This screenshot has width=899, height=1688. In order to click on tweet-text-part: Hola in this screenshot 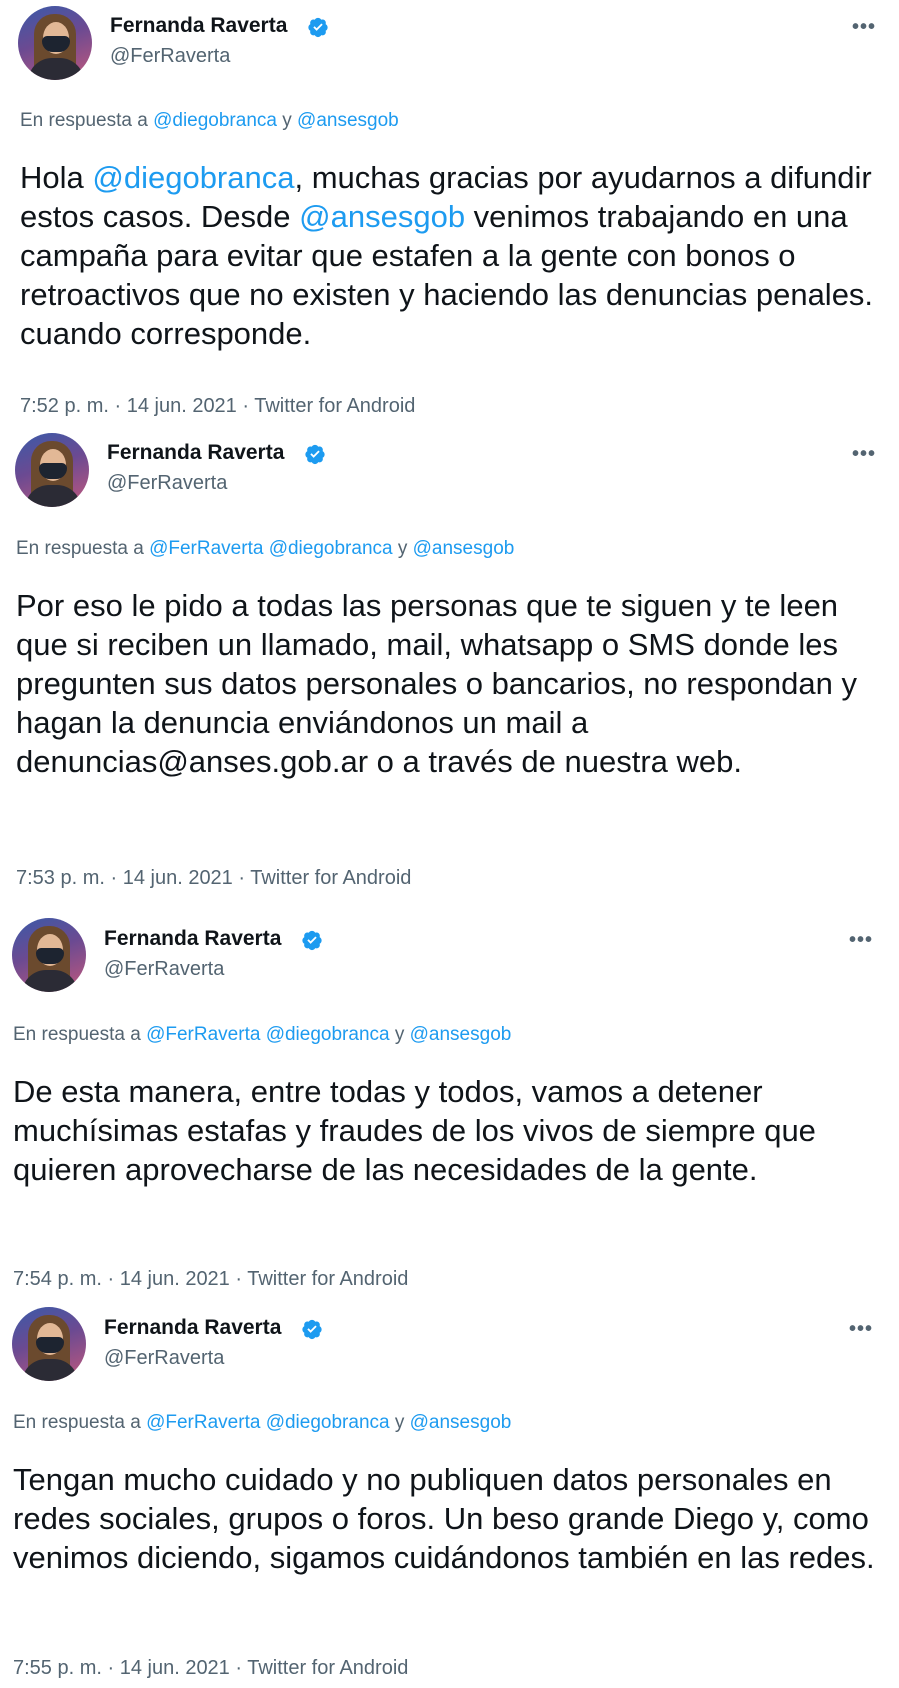, I will do `click(56, 177)`.